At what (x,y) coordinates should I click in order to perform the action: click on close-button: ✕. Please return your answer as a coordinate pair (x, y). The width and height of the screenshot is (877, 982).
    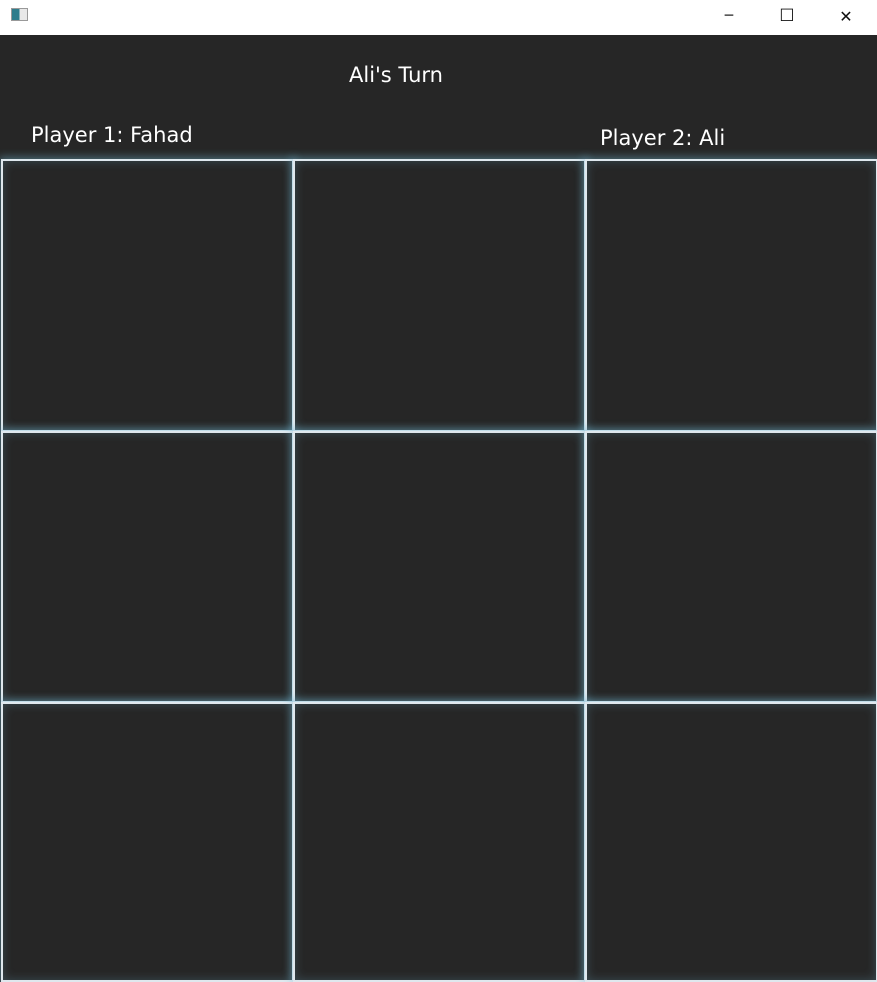
    Looking at the image, I should click on (846, 16).